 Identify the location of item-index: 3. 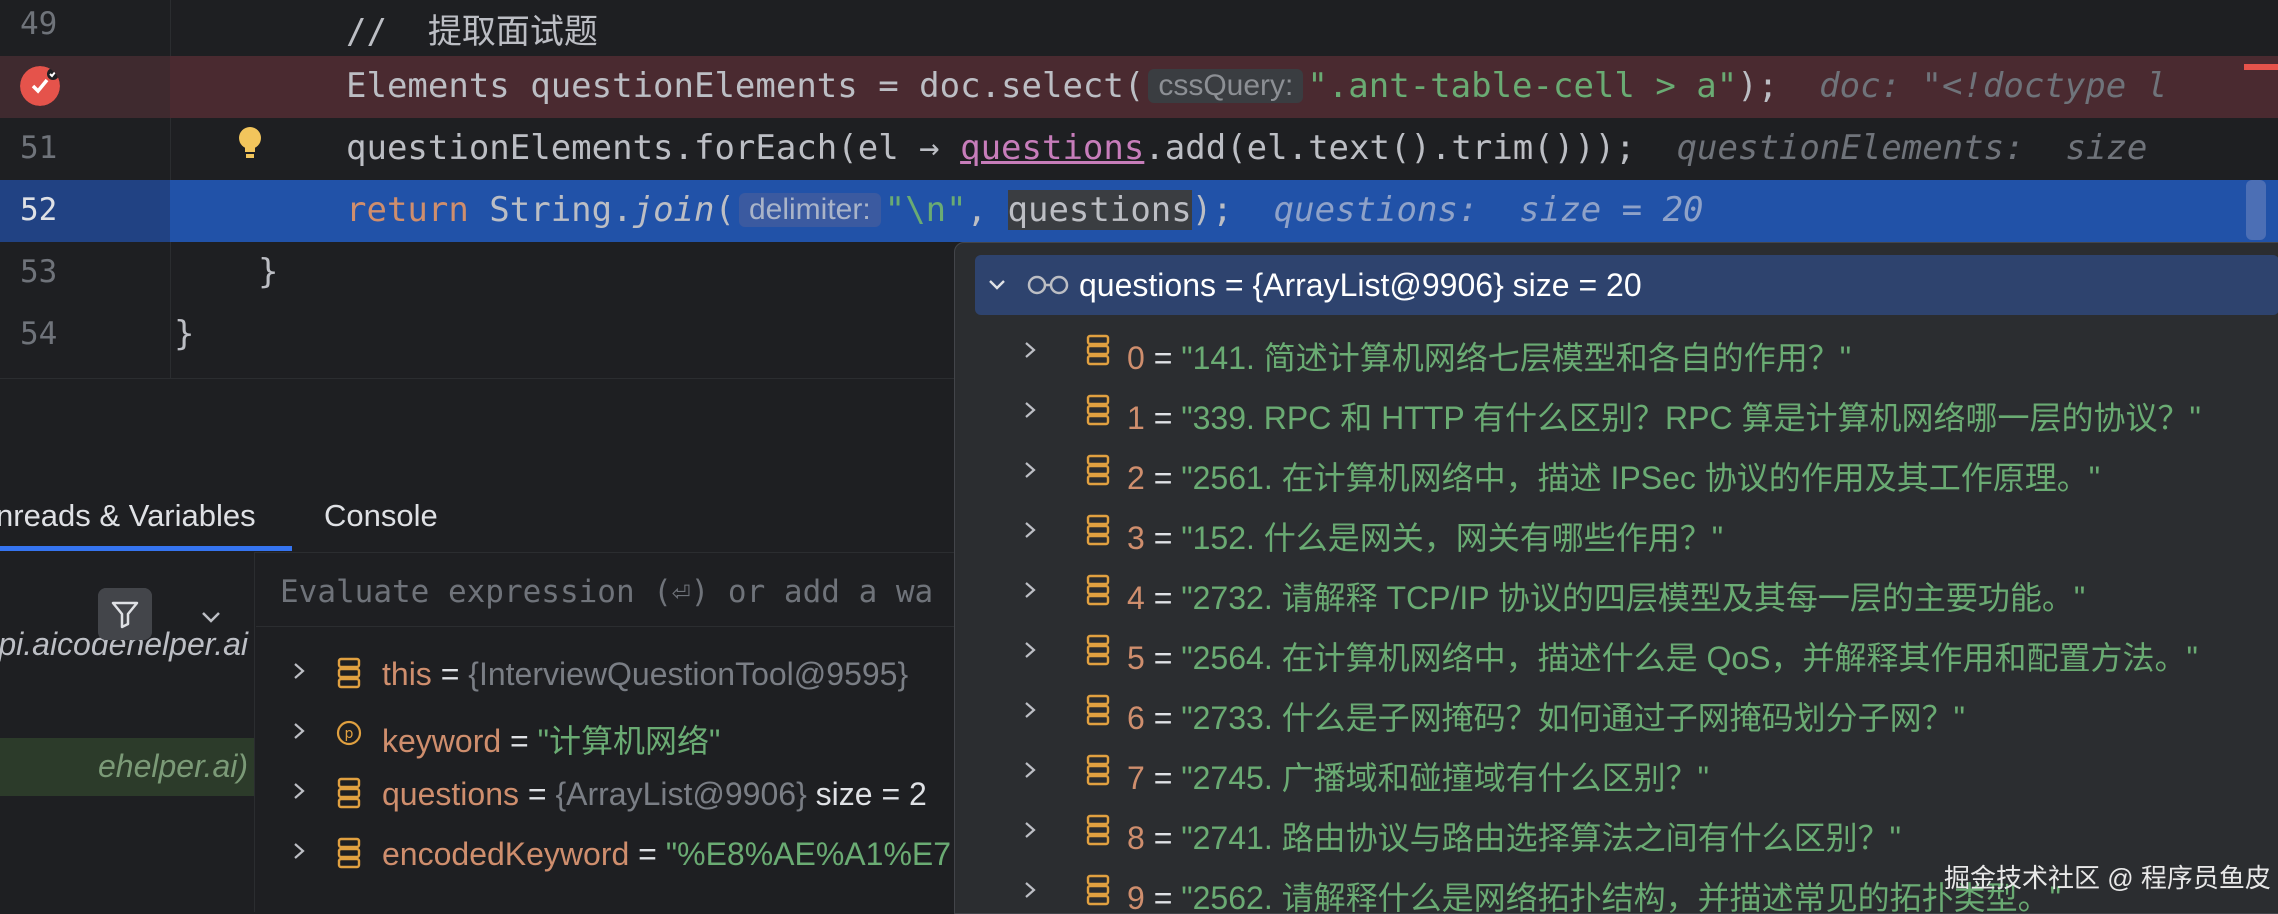
(1136, 538).